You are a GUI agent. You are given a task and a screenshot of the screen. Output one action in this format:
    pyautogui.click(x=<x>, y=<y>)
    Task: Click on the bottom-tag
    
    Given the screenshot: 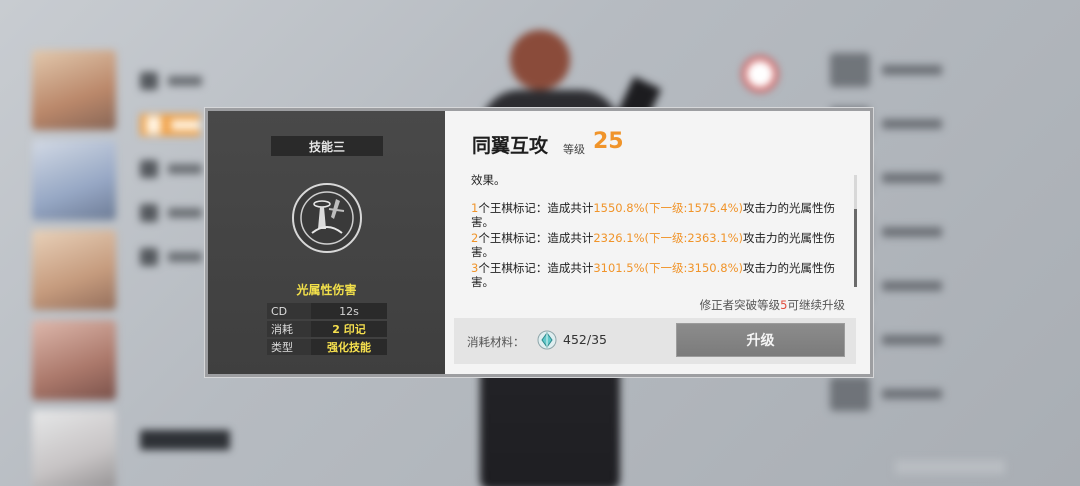 What is the action you would take?
    pyautogui.click(x=185, y=440)
    